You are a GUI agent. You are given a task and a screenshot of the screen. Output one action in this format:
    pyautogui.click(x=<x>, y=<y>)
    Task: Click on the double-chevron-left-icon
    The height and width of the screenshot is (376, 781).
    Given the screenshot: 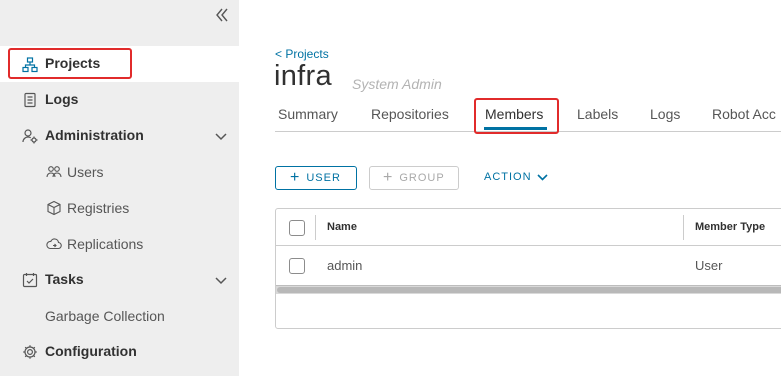 What is the action you would take?
    pyautogui.click(x=222, y=15)
    